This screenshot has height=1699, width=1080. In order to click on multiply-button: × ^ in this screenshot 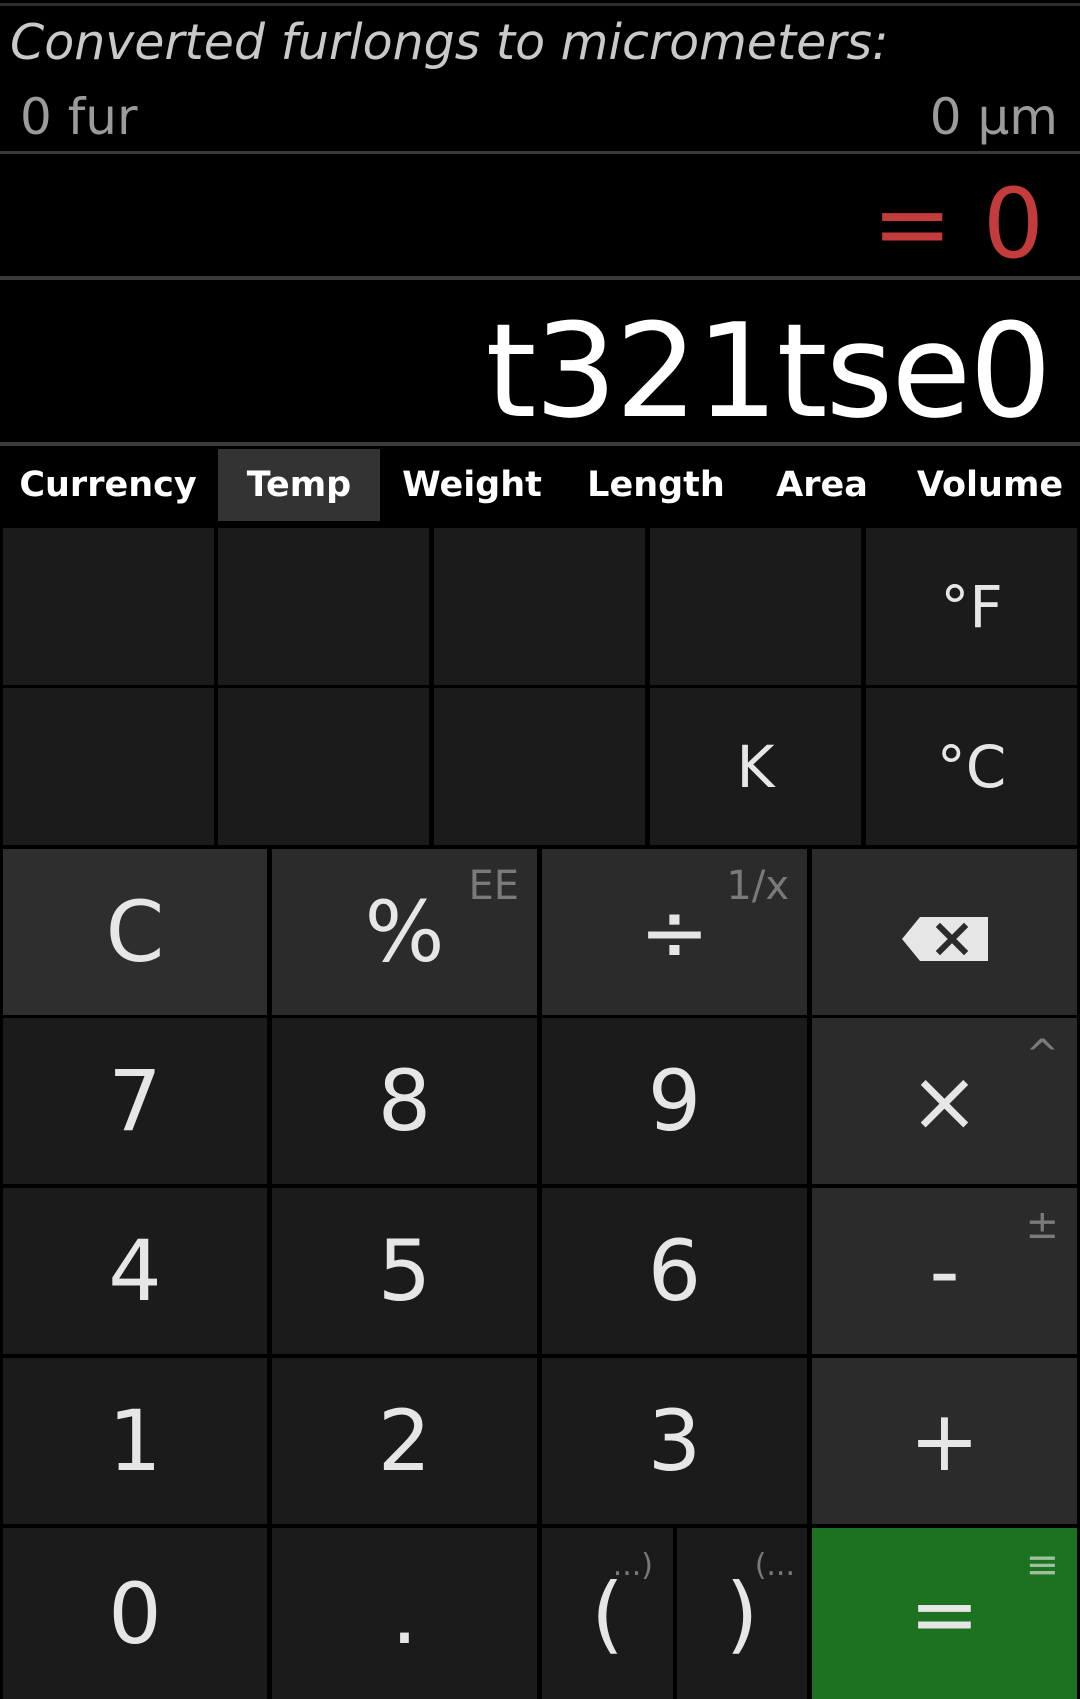, I will do `click(944, 1101)`.